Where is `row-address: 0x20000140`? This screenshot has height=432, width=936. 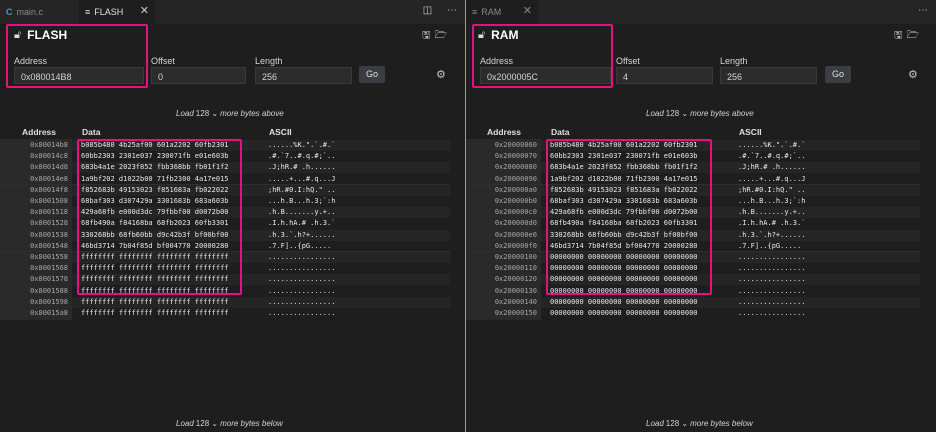 row-address: 0x20000140 is located at coordinates (515, 301).